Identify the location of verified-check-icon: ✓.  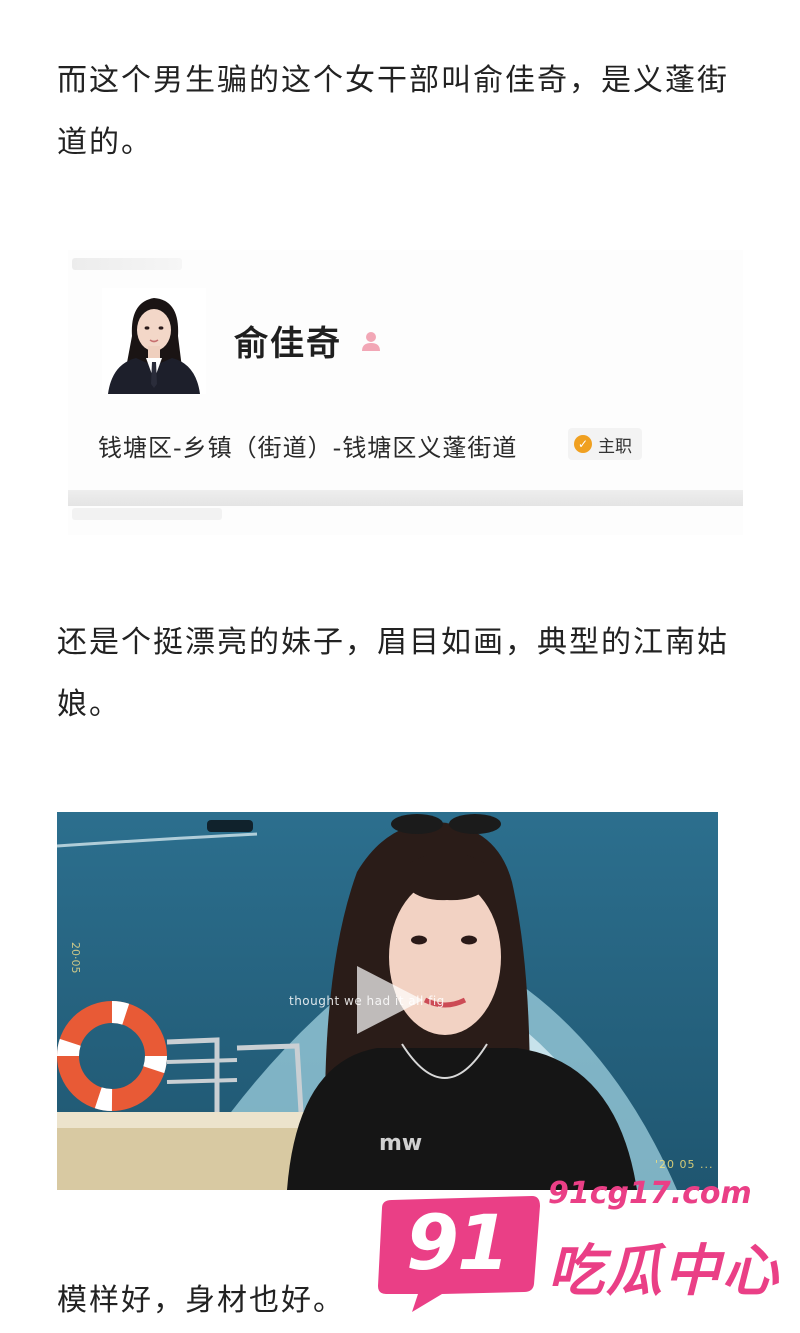
(583, 444).